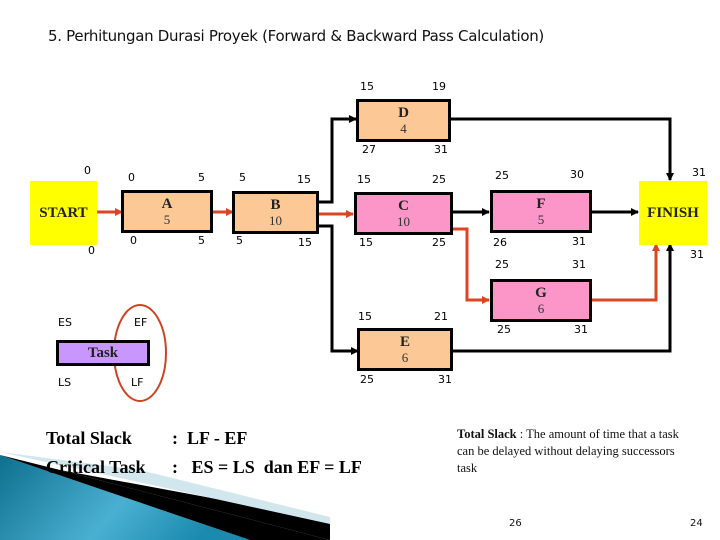 The image size is (720, 540). What do you see at coordinates (579, 241) in the screenshot?
I see `task-f-lf: 31` at bounding box center [579, 241].